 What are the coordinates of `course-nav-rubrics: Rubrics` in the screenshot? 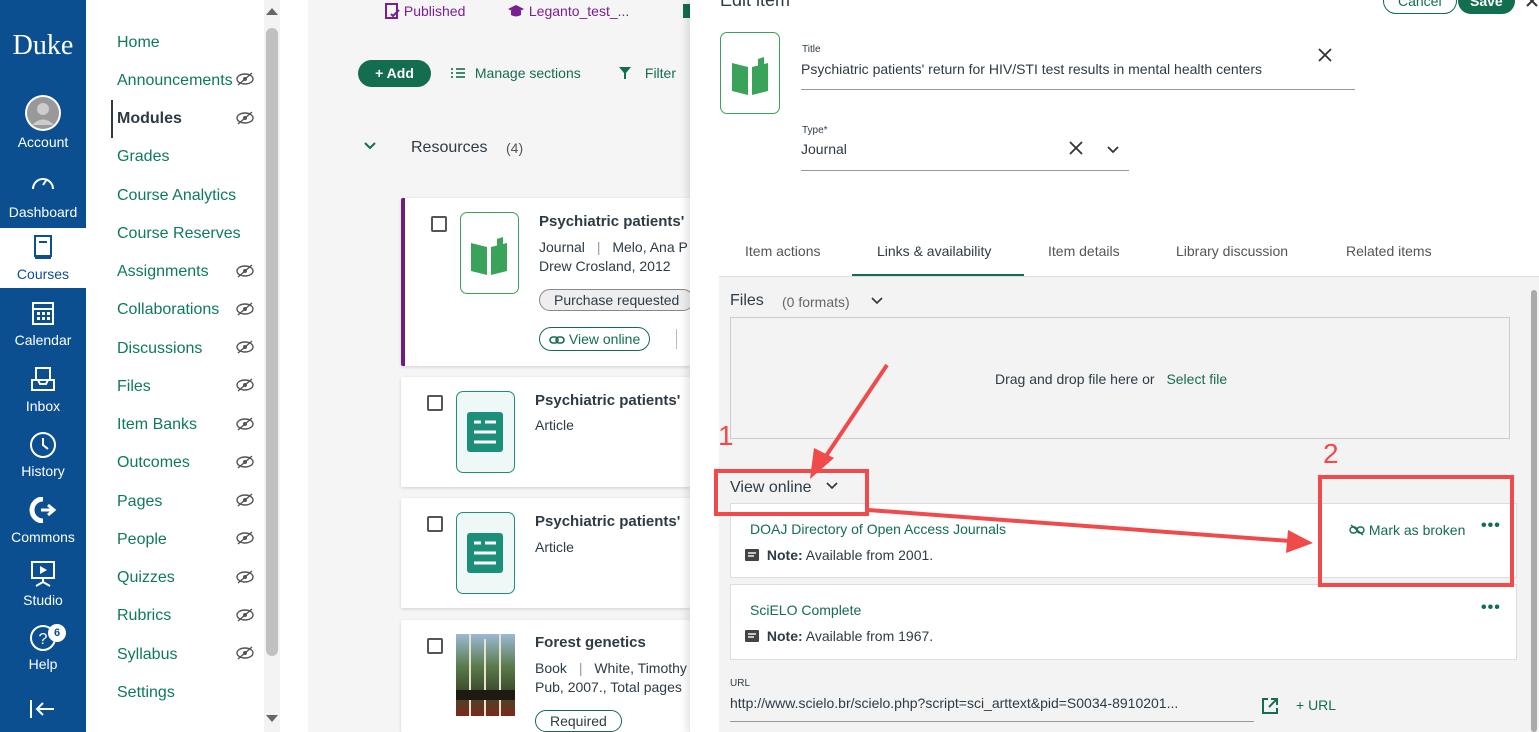 It's located at (144, 616).